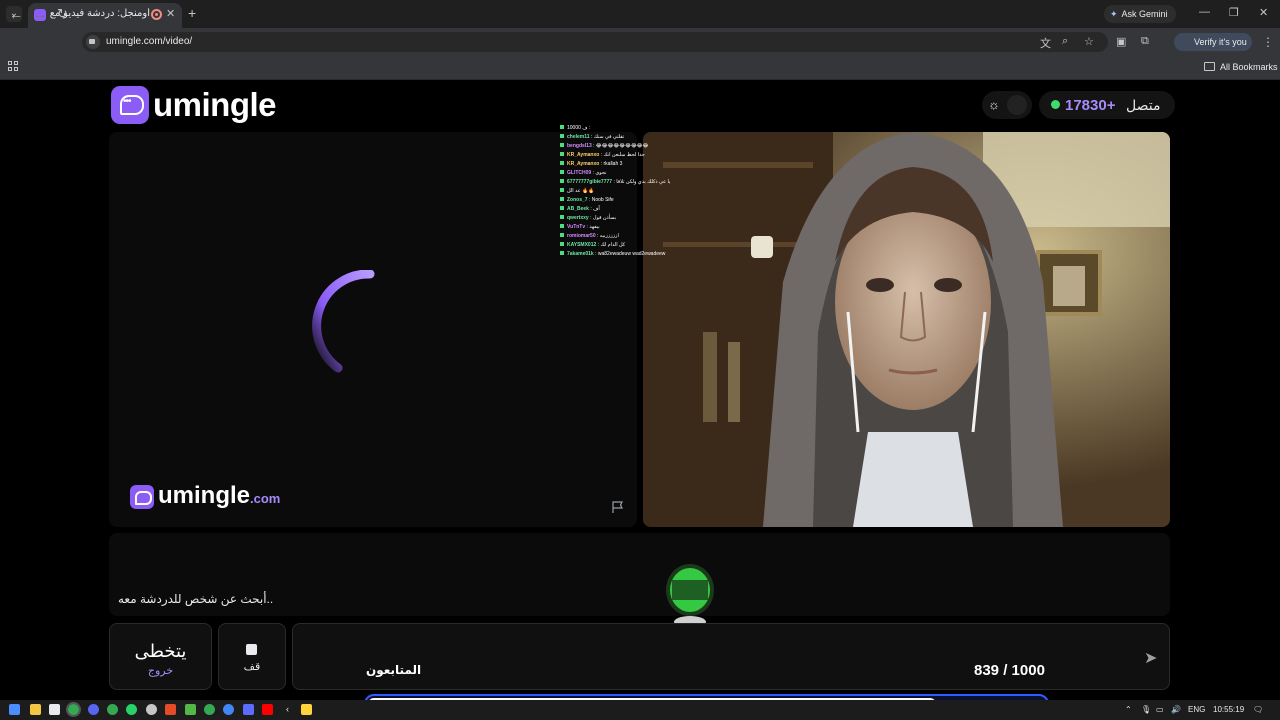  Describe the element at coordinates (160, 651) in the screenshot. I see `skip-button-label: يتخطى` at that location.